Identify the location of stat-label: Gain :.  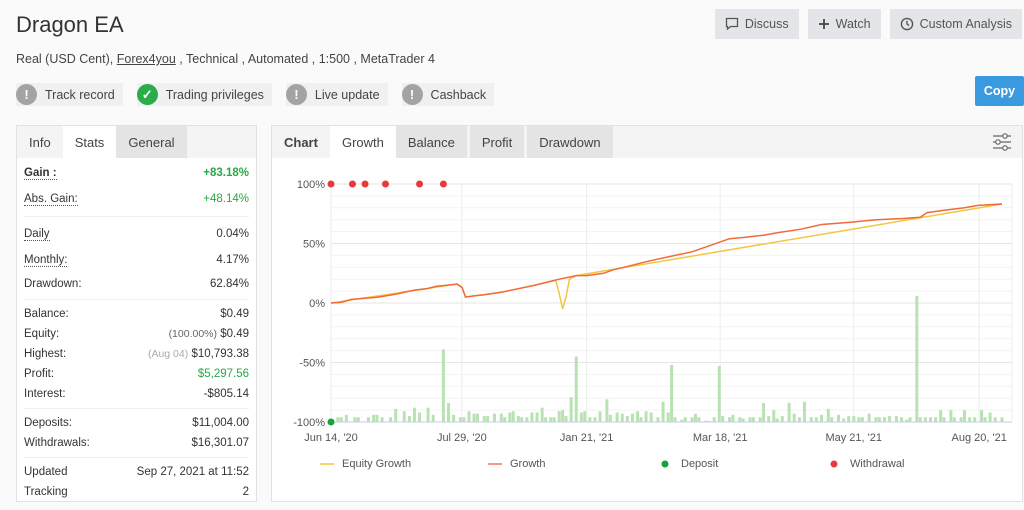
(40, 173).